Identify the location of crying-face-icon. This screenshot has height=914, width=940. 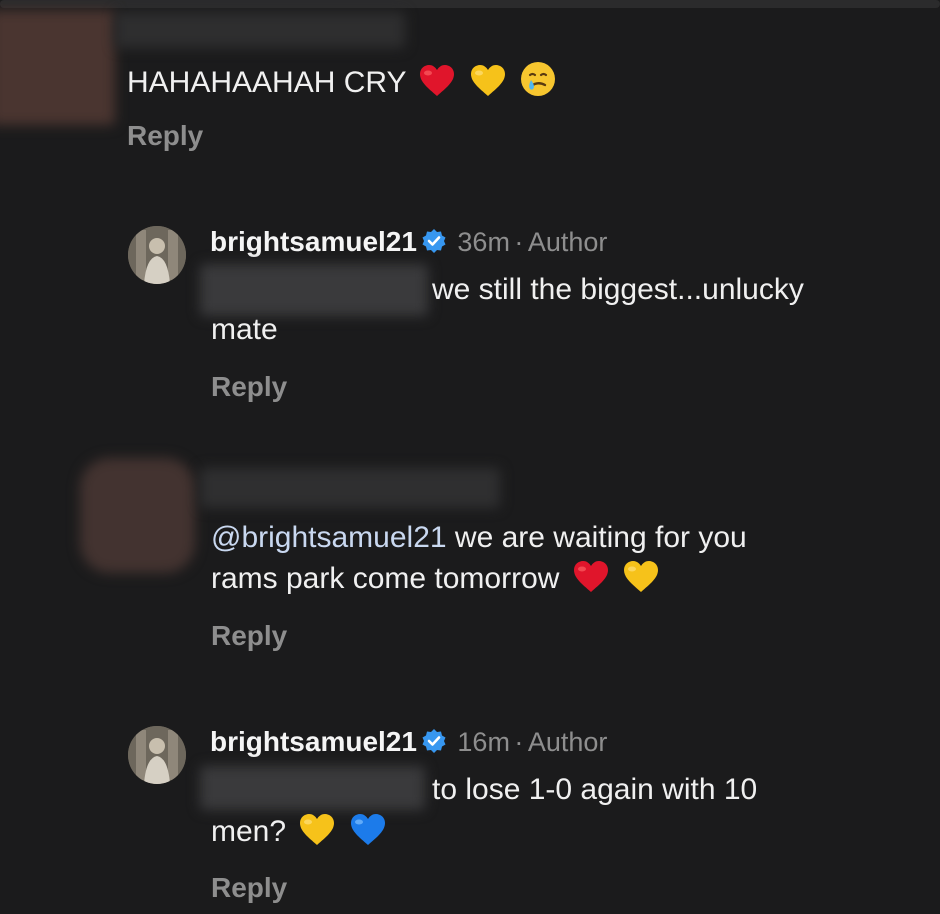
(538, 84).